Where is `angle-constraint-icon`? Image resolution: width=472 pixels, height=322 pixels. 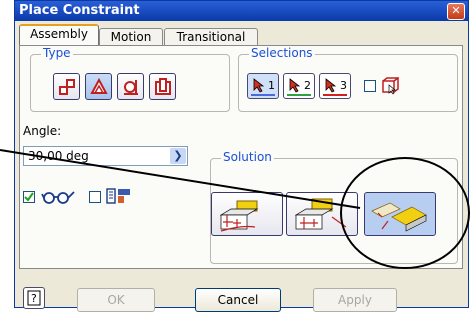
angle-constraint-icon is located at coordinates (99, 85).